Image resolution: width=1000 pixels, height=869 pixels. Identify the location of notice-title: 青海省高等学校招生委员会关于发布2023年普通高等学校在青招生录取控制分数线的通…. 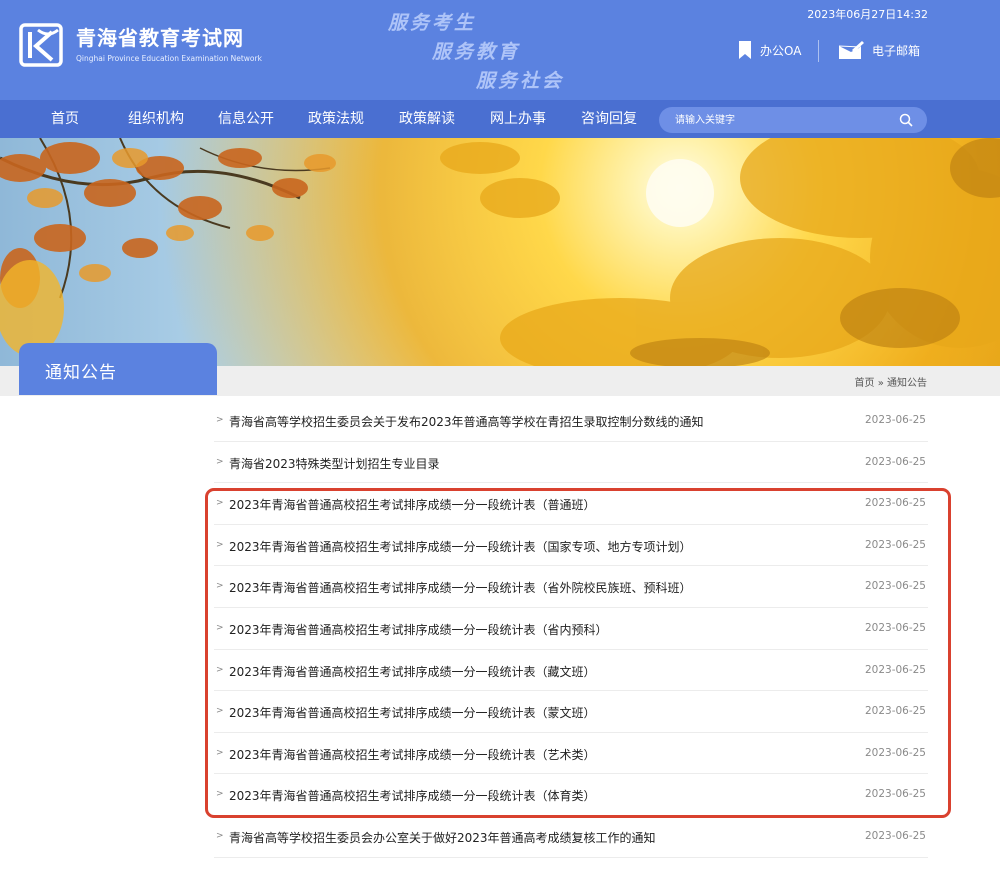
(466, 421).